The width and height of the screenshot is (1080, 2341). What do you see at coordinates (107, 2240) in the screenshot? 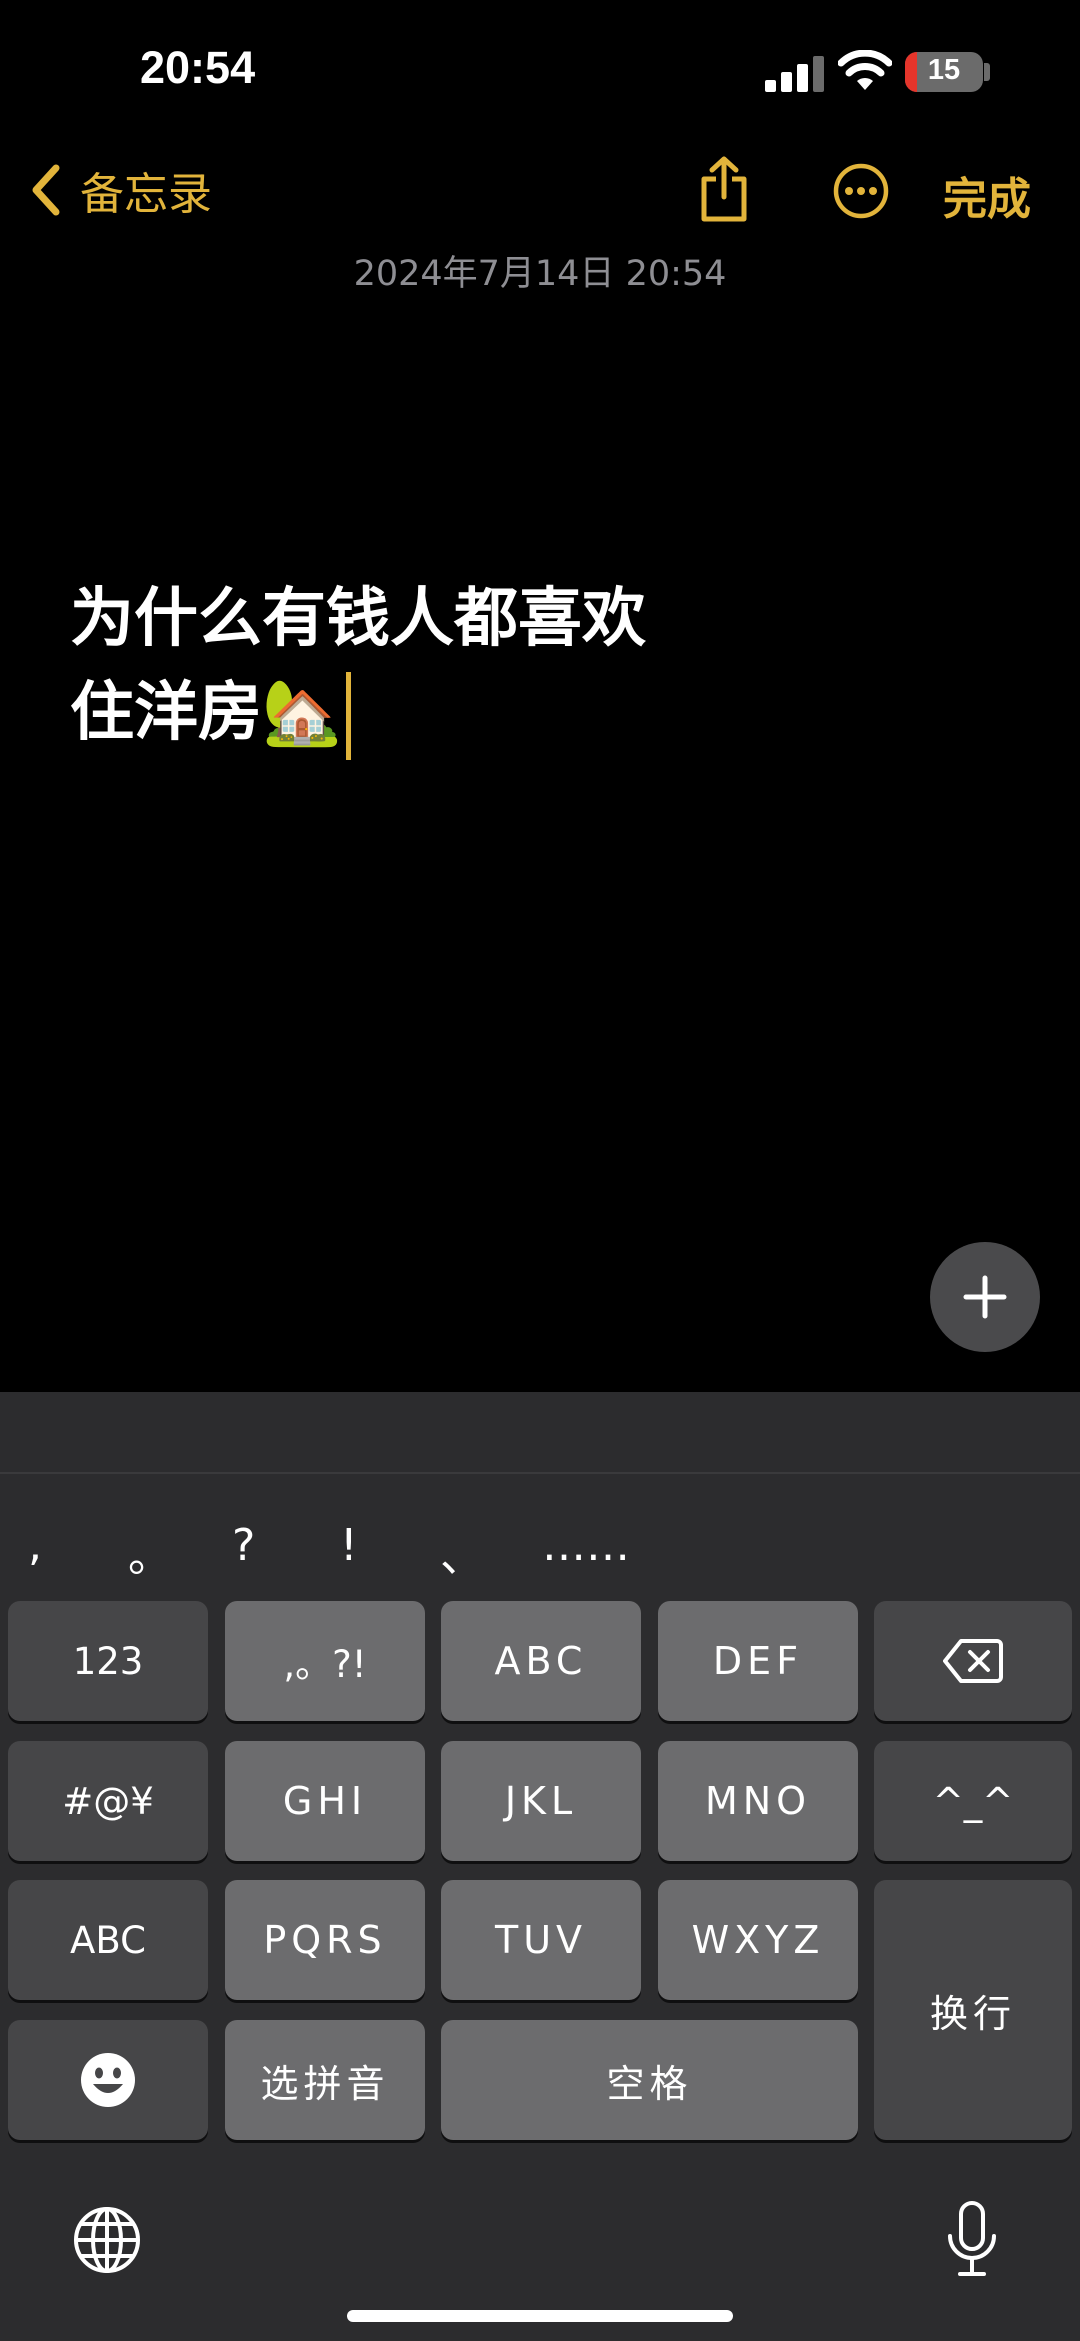
I see `globe-icon` at bounding box center [107, 2240].